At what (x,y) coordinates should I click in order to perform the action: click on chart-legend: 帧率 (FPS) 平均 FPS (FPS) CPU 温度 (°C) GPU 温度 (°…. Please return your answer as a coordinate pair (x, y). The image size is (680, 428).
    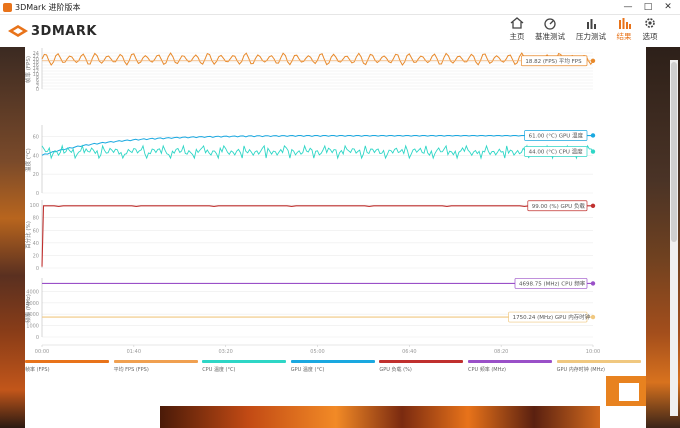
    Looking at the image, I should click on (335, 367).